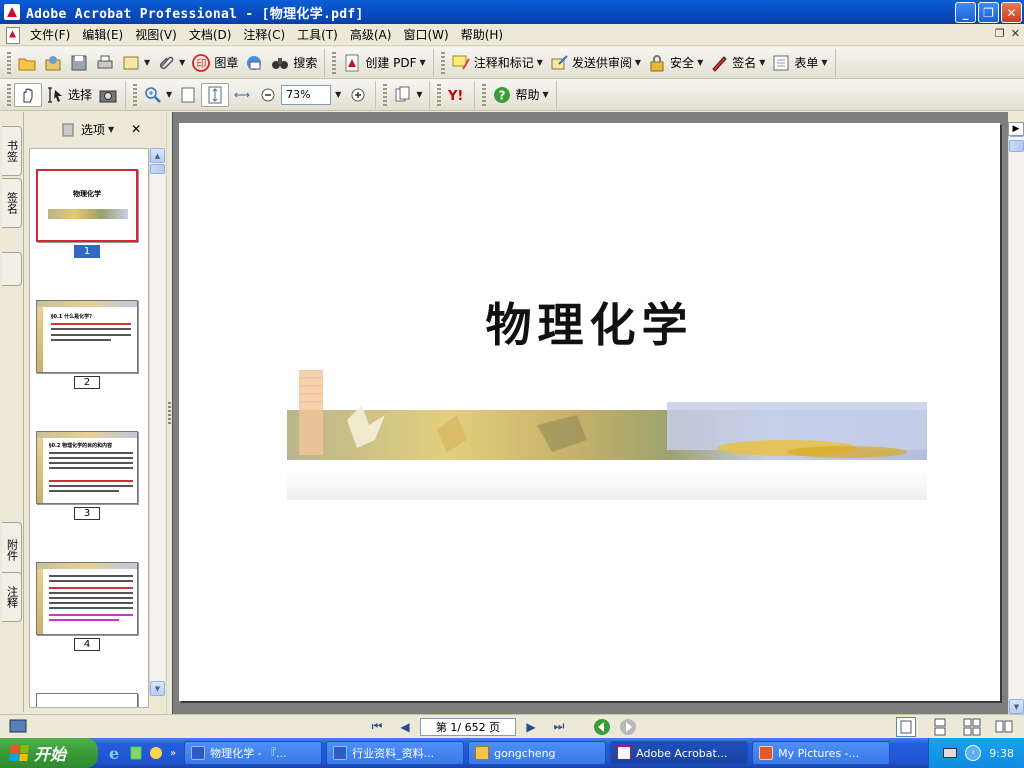 The width and height of the screenshot is (1024, 768). What do you see at coordinates (12, 12) in the screenshot?
I see `acrobat-app-icon` at bounding box center [12, 12].